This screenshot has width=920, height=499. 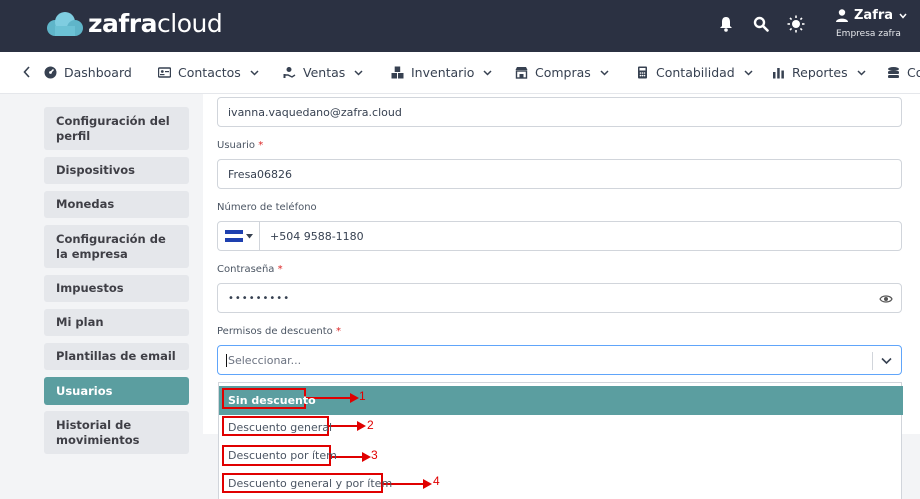 What do you see at coordinates (726, 24) in the screenshot?
I see `bell-icon` at bounding box center [726, 24].